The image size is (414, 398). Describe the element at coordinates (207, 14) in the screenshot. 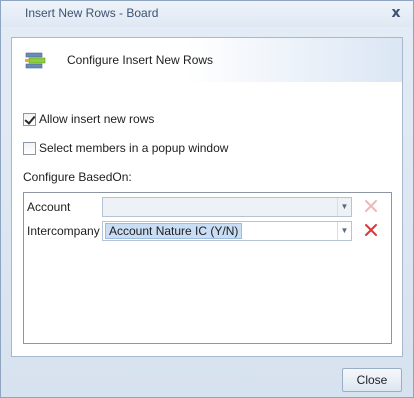

I see `title-bar: Insert New Rows - Board x` at that location.